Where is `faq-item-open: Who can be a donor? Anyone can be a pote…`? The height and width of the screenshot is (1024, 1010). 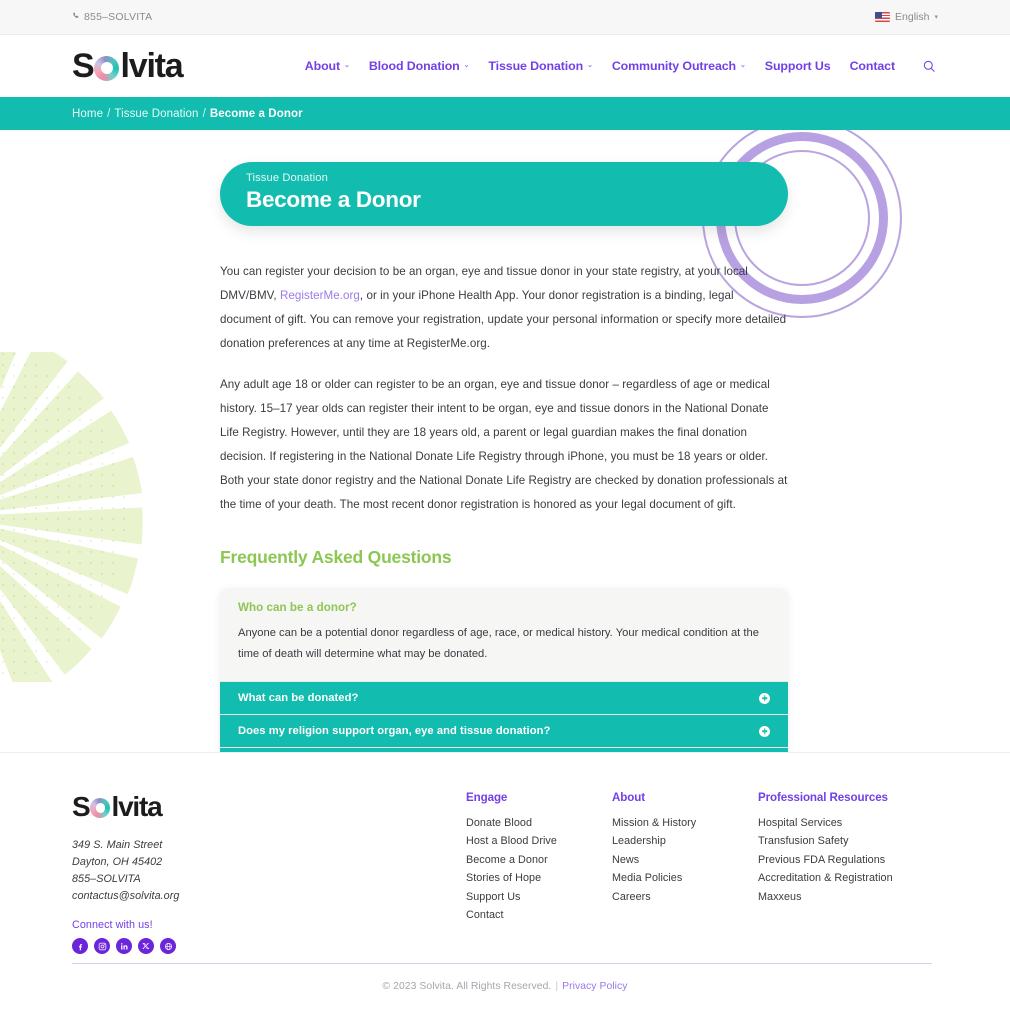 faq-item-open: Who can be a donor? Anyone can be a pote… is located at coordinates (504, 634).